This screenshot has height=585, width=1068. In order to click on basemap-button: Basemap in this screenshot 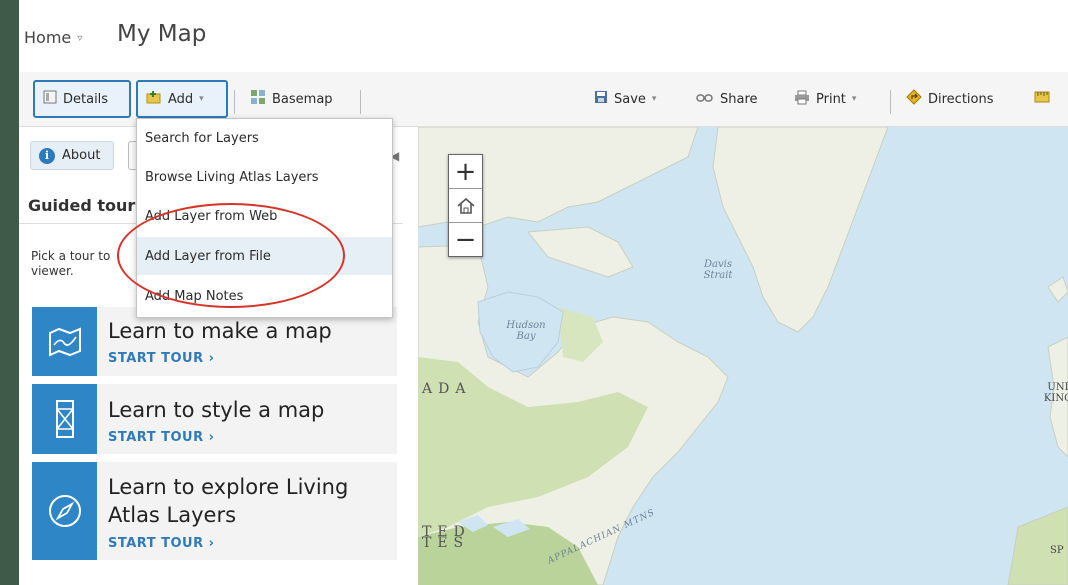, I will do `click(291, 99)`.